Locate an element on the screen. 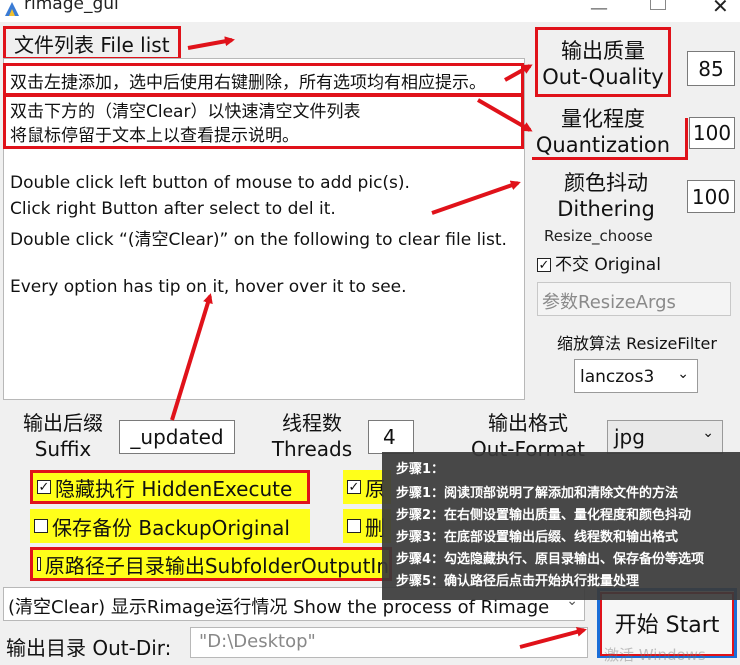 The height and width of the screenshot is (665, 740). arrow-to-start is located at coordinates (553, 637).